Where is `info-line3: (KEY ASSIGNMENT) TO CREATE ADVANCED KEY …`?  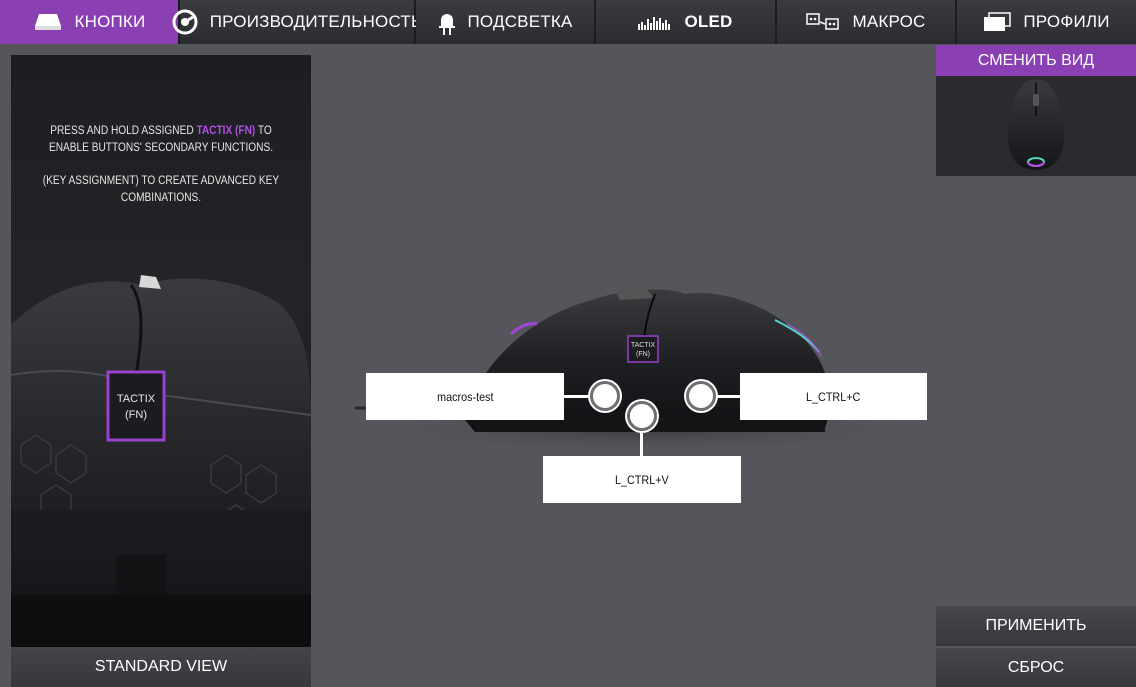 info-line3: (KEY ASSIGNMENT) TO CREATE ADVANCED KEY … is located at coordinates (161, 189).